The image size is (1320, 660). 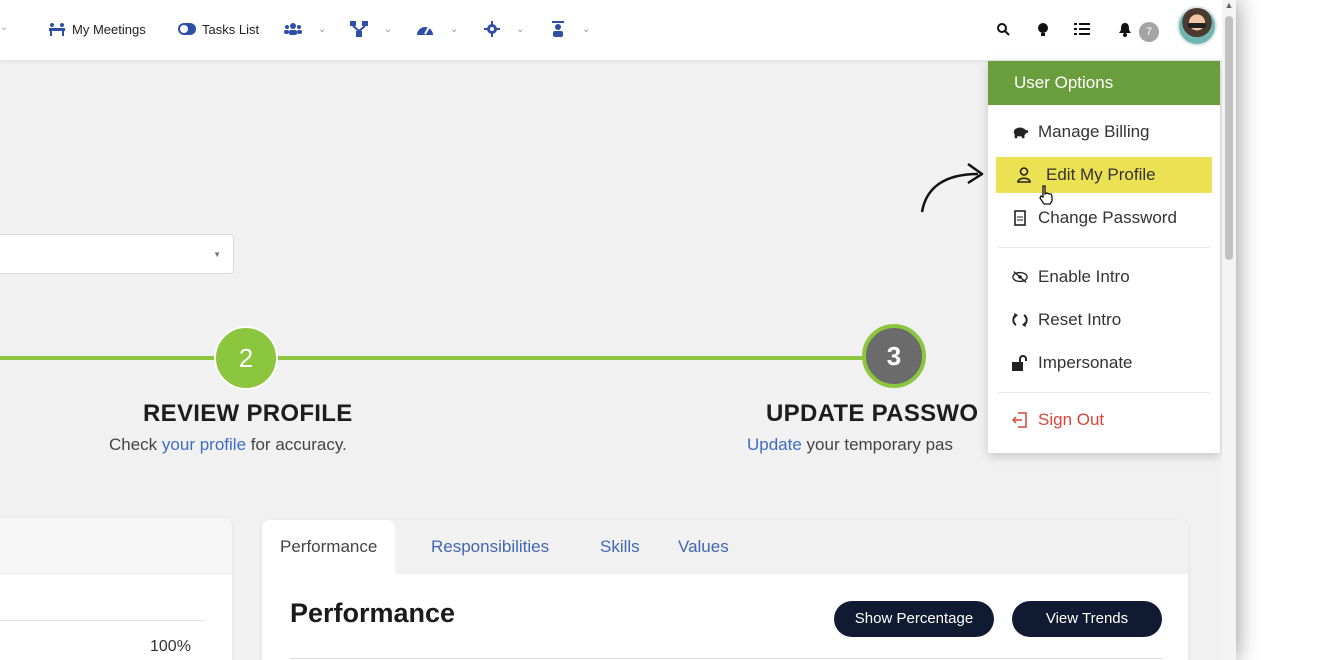 I want to click on menu-header: User Options, so click(x=1104, y=83).